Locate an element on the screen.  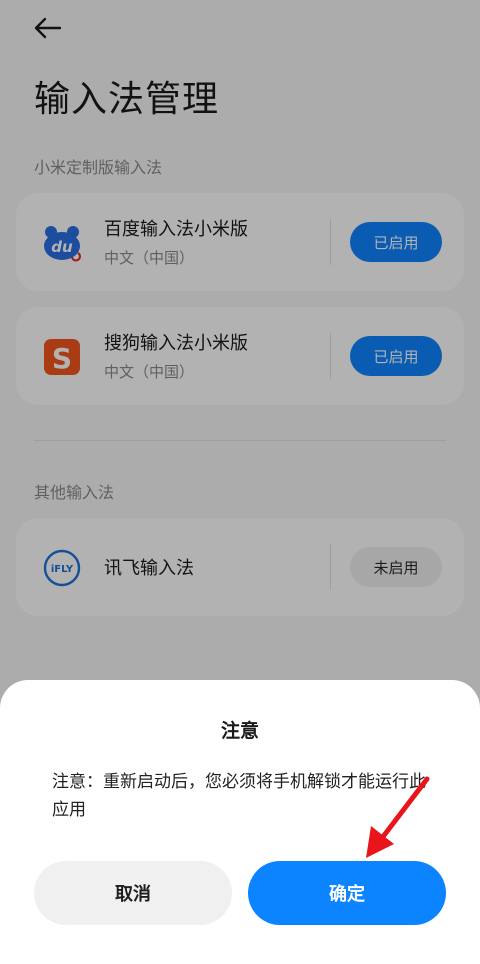
confirm-button: 确定 is located at coordinates (347, 893).